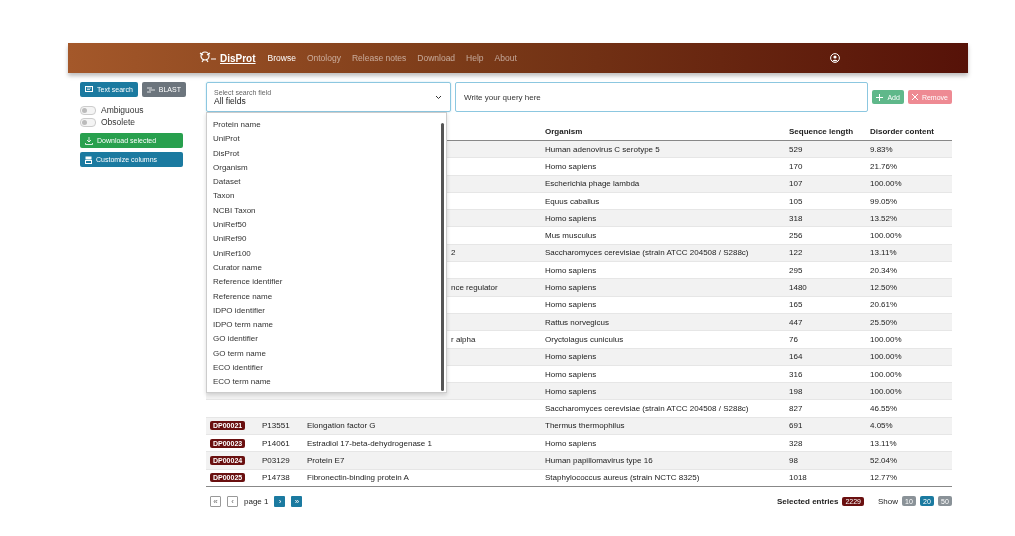 The height and width of the screenshot is (536, 1015). I want to click on organism-cell: Equus caballus, so click(572, 201).